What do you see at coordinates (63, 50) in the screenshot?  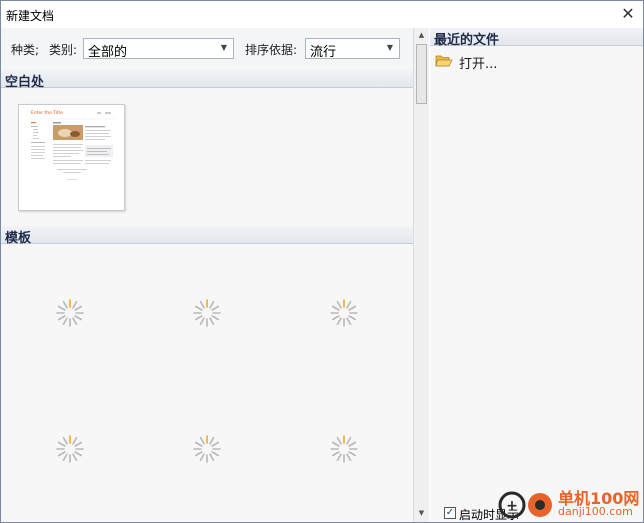 I see `category-label: 类别:` at bounding box center [63, 50].